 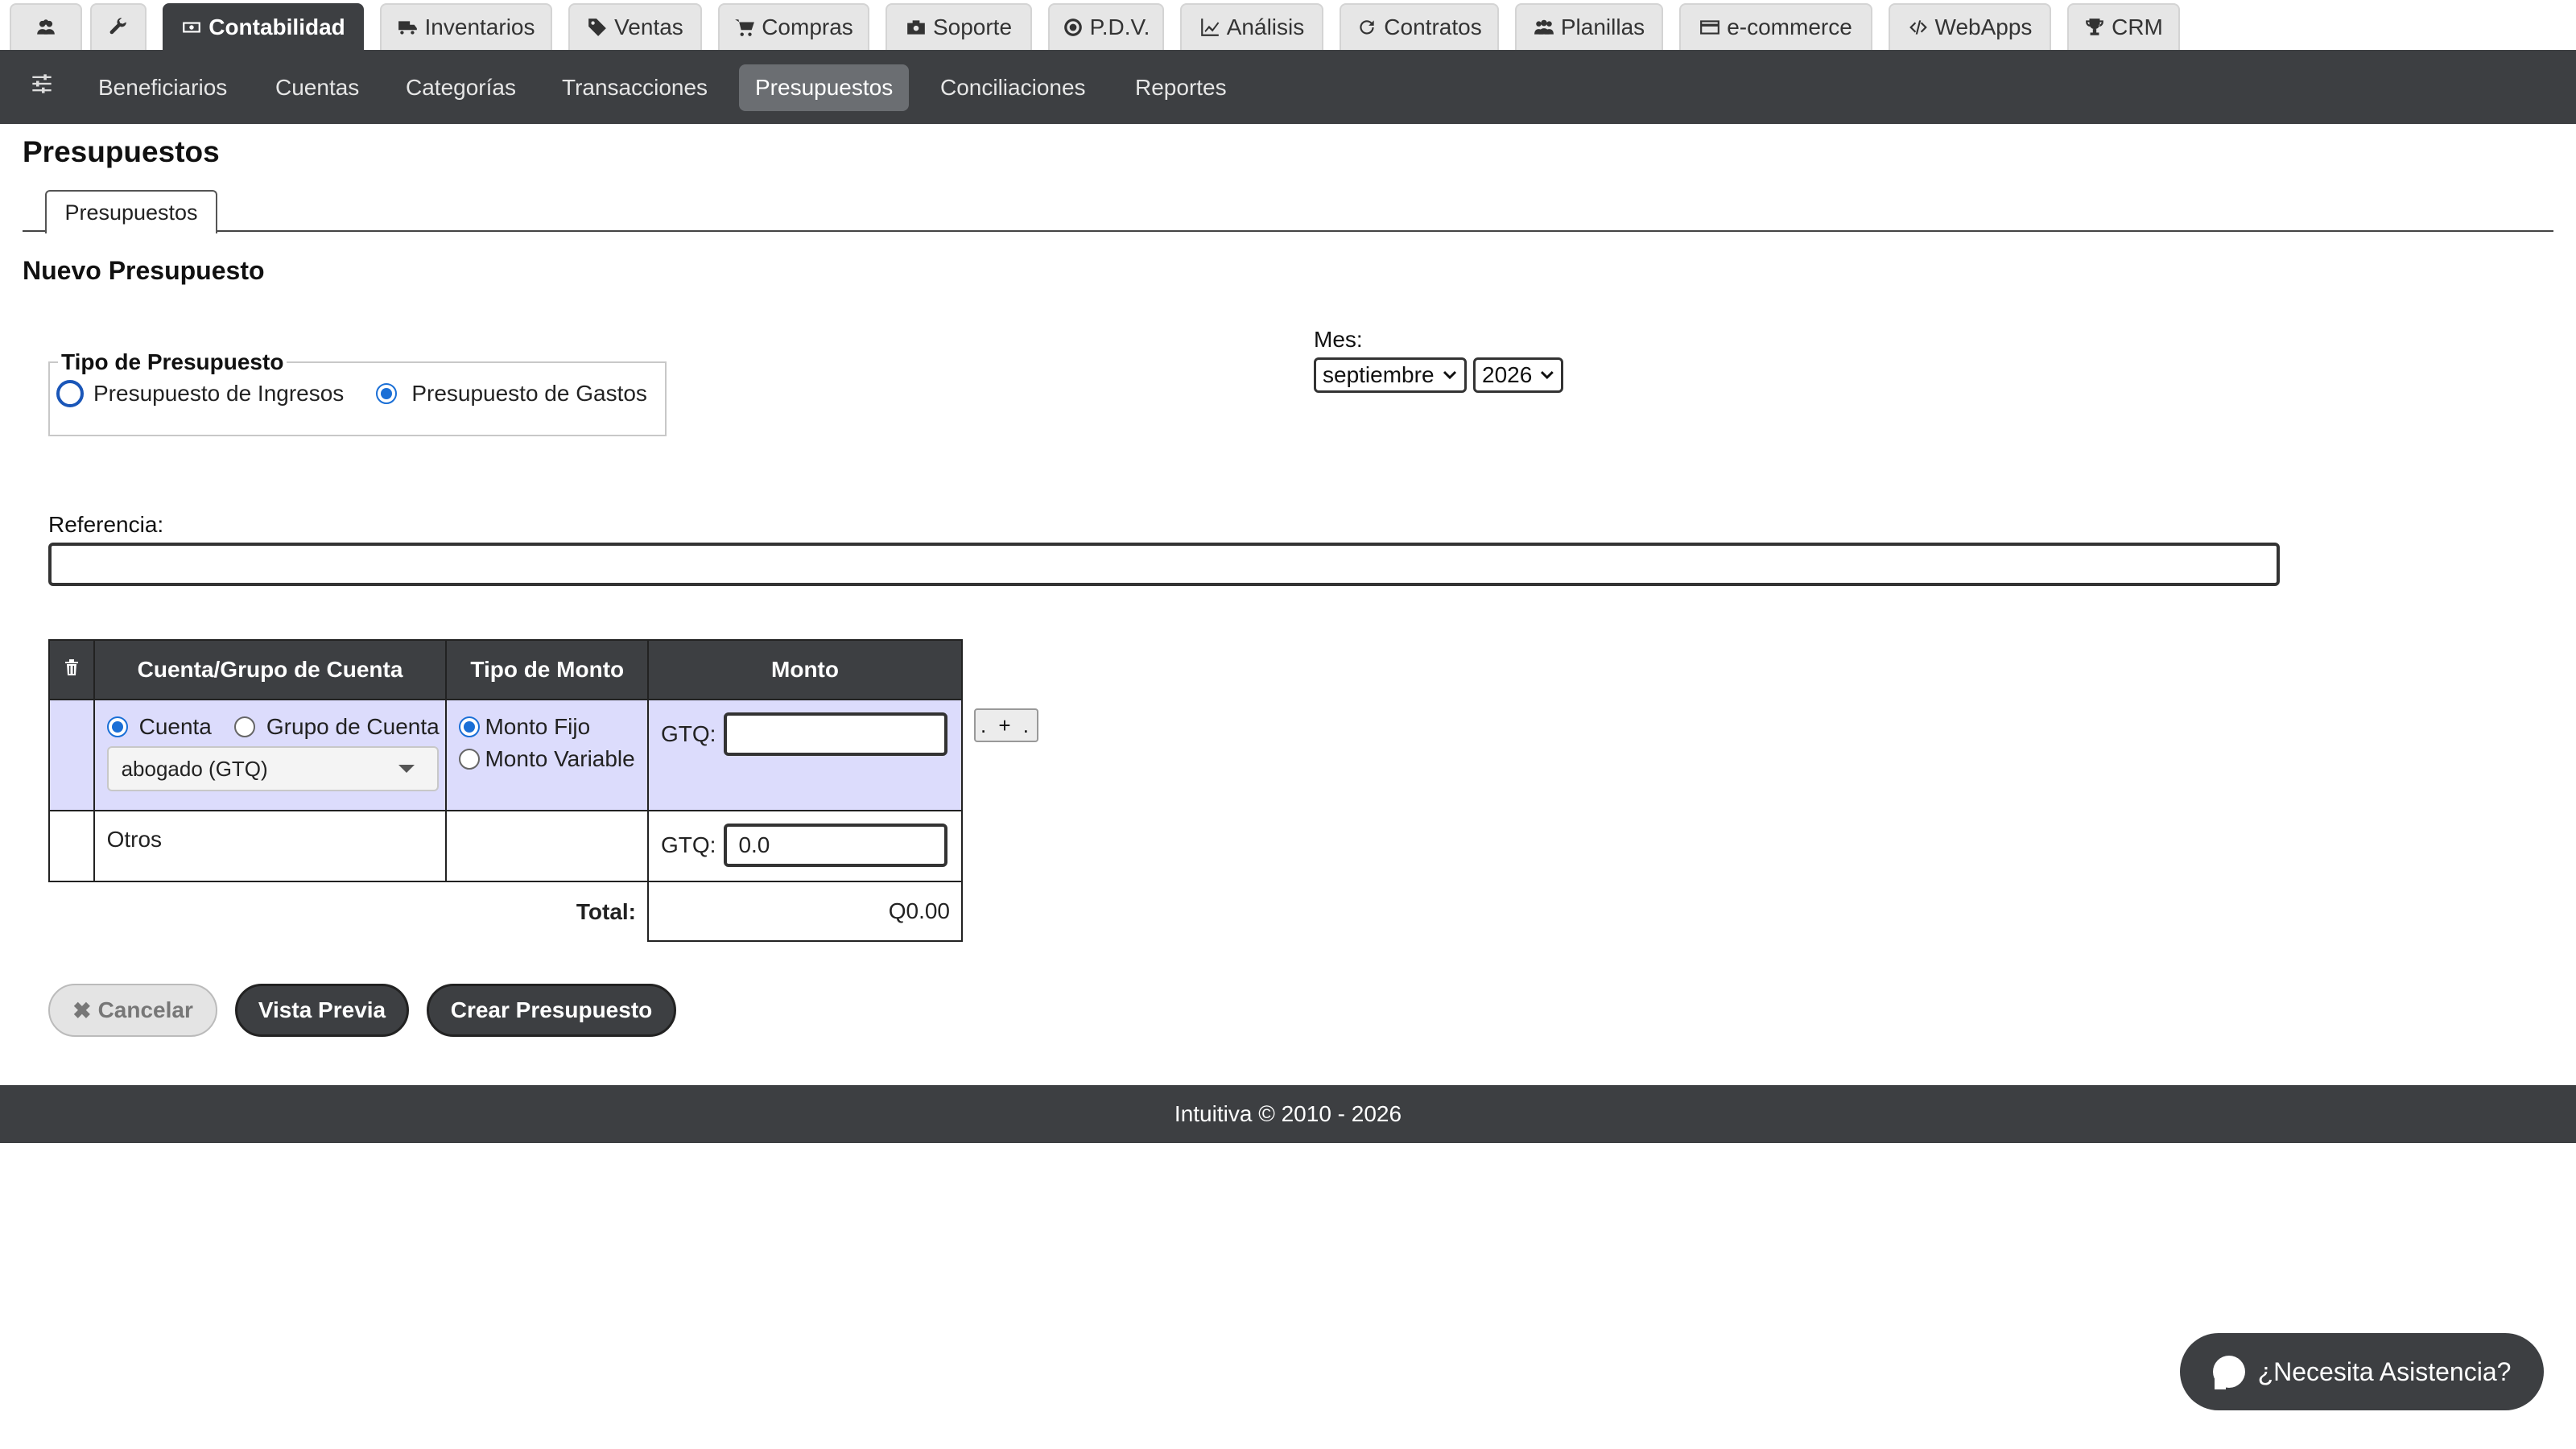 What do you see at coordinates (461, 87) in the screenshot?
I see `subnav-categorias: Categorías` at bounding box center [461, 87].